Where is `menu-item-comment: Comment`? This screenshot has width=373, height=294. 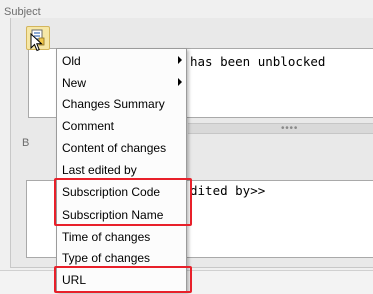
menu-item-comment: Comment is located at coordinates (121, 126).